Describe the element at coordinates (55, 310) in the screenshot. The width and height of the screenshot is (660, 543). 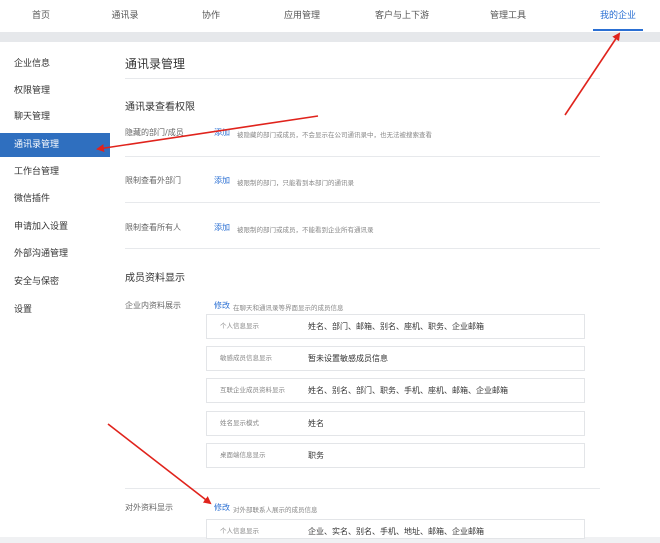
I see `sidebar-item-settings: 设置` at that location.